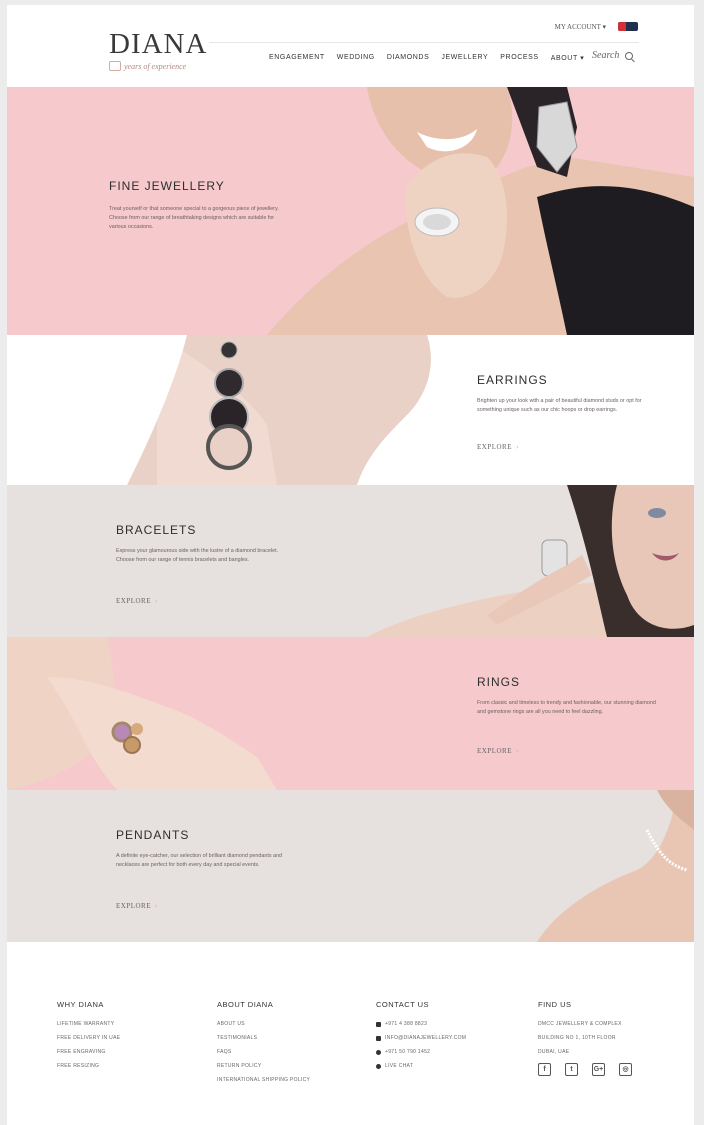  Describe the element at coordinates (512, 380) in the screenshot. I see `earrings-title: EARRINGS` at that location.